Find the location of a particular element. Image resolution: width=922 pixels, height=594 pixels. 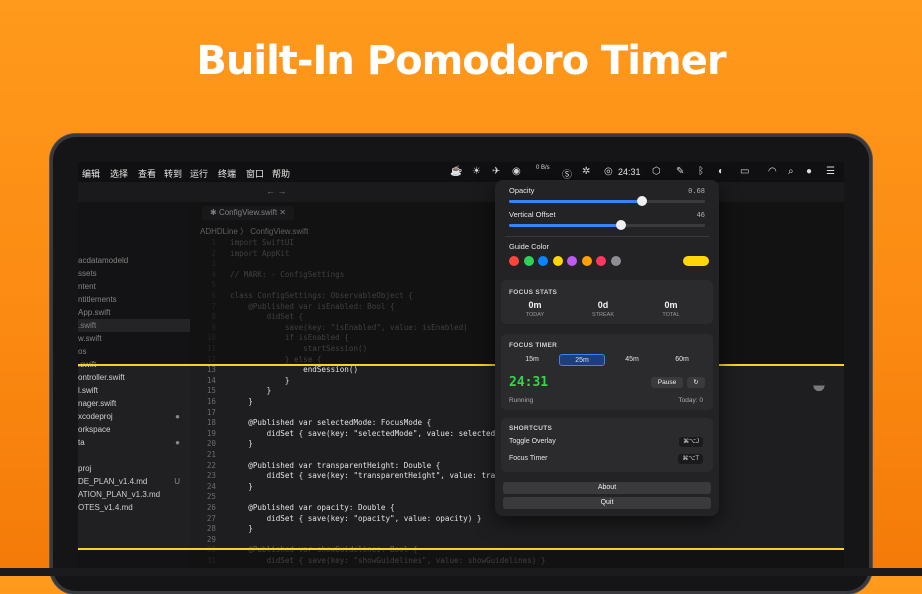

menu-item-2: 查看 is located at coordinates (147, 173).